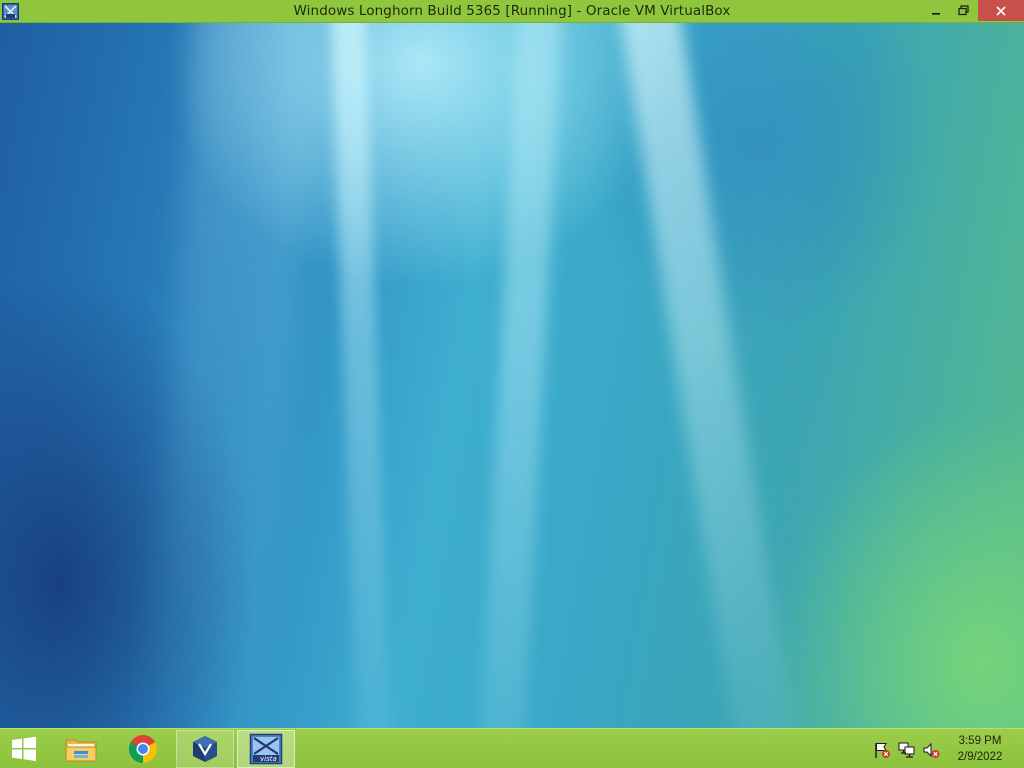 The image size is (1024, 768). Describe the element at coordinates (268, 759) in the screenshot. I see `vista-vm-label: vista` at that location.